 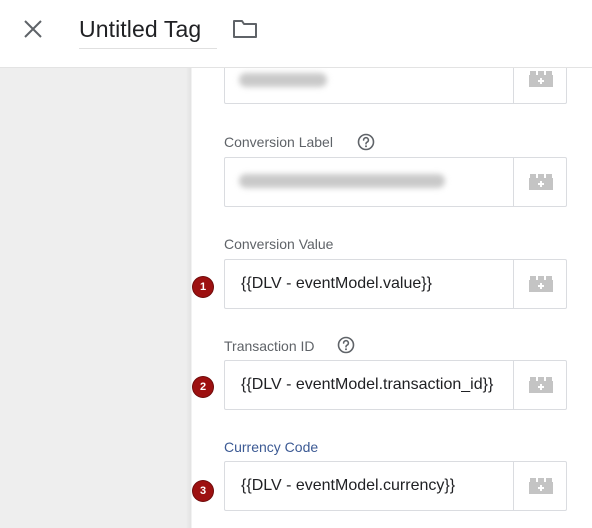 I want to click on annotation-badge-2: 2, so click(x=203, y=387).